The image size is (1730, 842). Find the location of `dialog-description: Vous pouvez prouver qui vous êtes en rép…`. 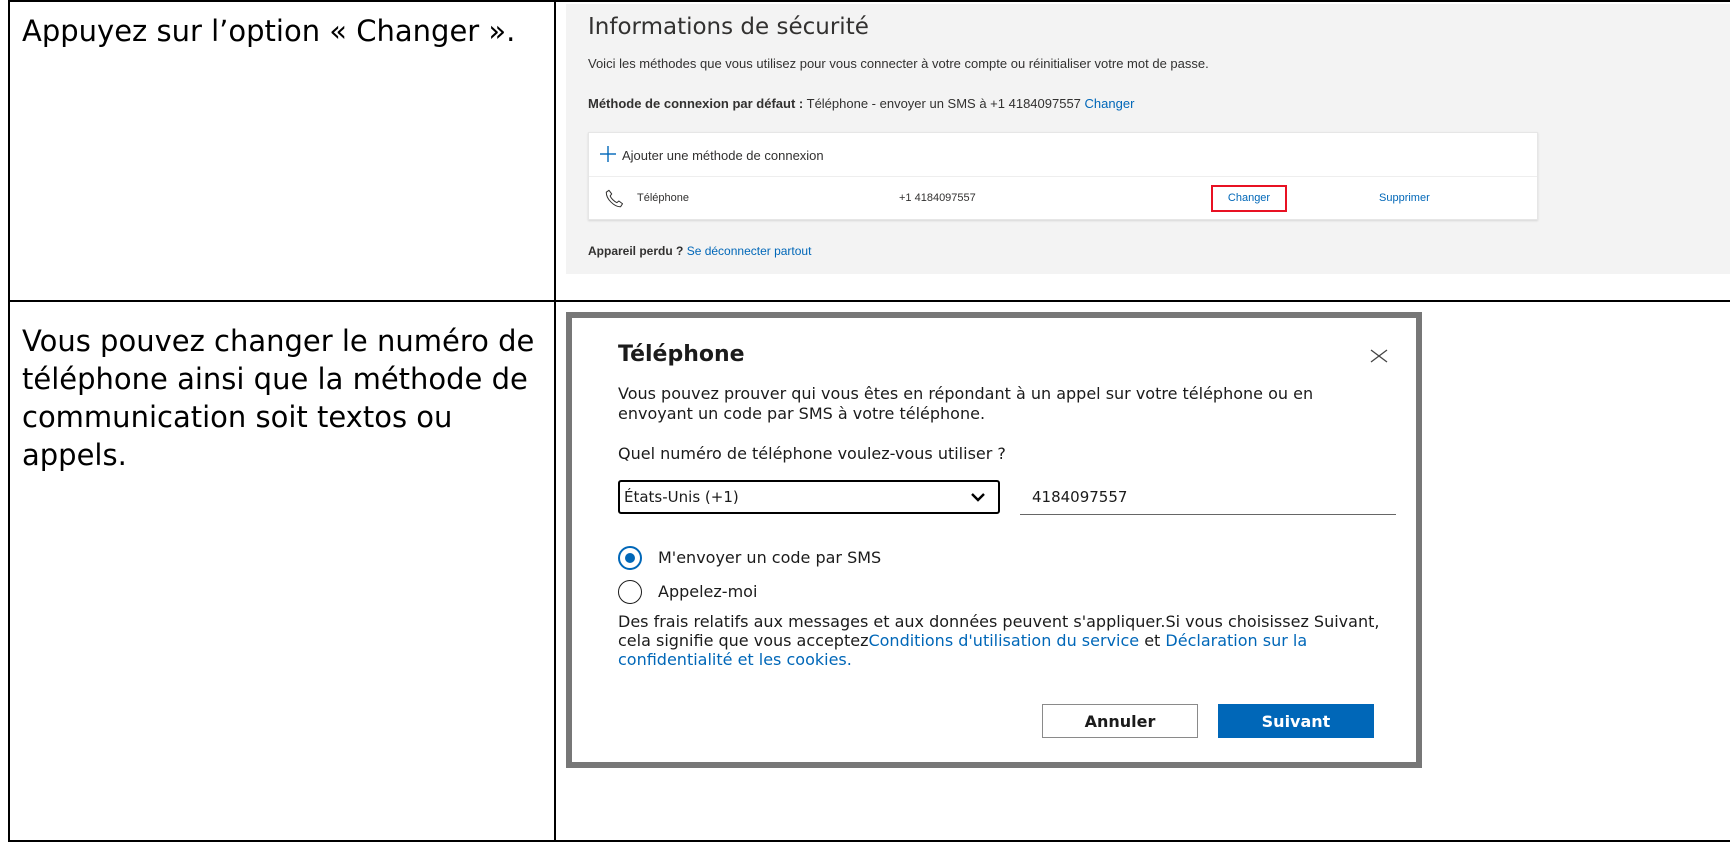

dialog-description: Vous pouvez prouver qui vous êtes en rép… is located at coordinates (966, 403).